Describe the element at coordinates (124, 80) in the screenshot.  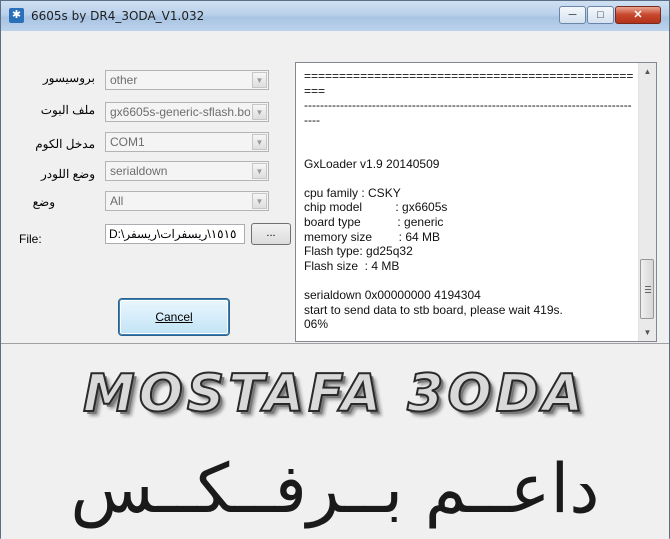
I see `processor-value: other` at that location.